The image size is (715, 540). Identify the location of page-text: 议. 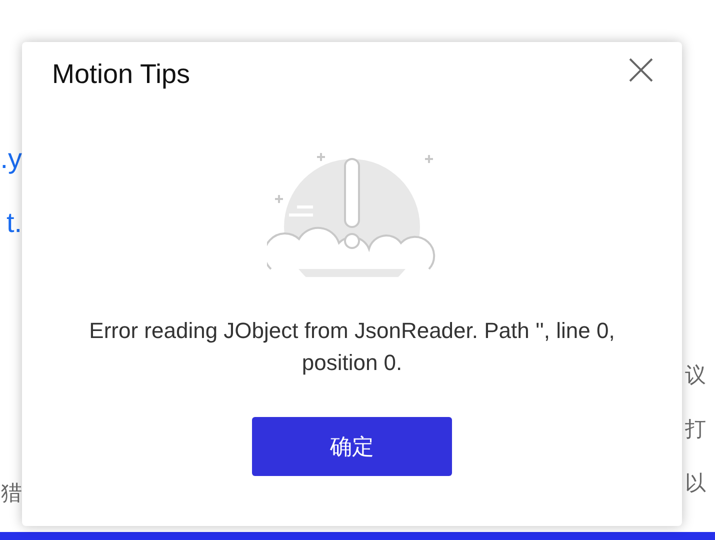
(696, 376).